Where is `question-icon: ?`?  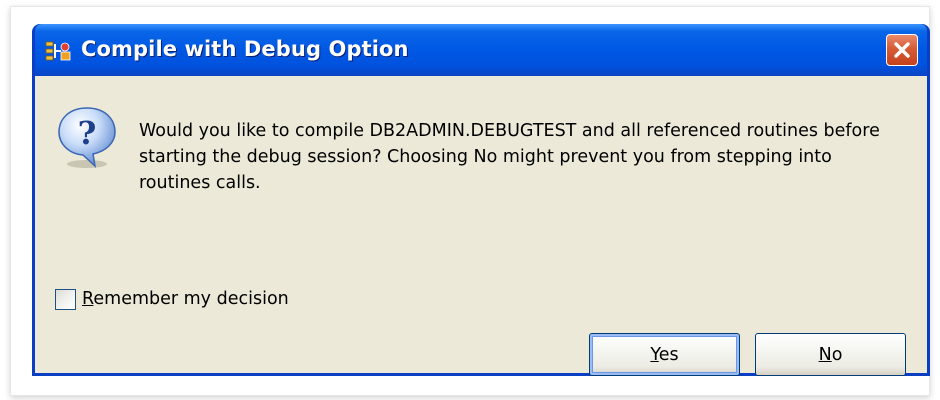 question-icon: ? is located at coordinates (87, 136).